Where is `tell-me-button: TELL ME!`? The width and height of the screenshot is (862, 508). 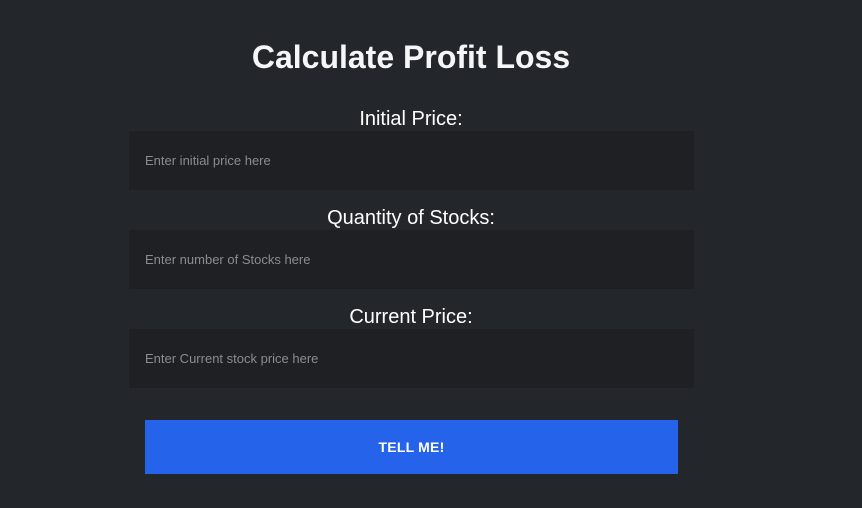
tell-me-button: TELL ME! is located at coordinates (411, 447).